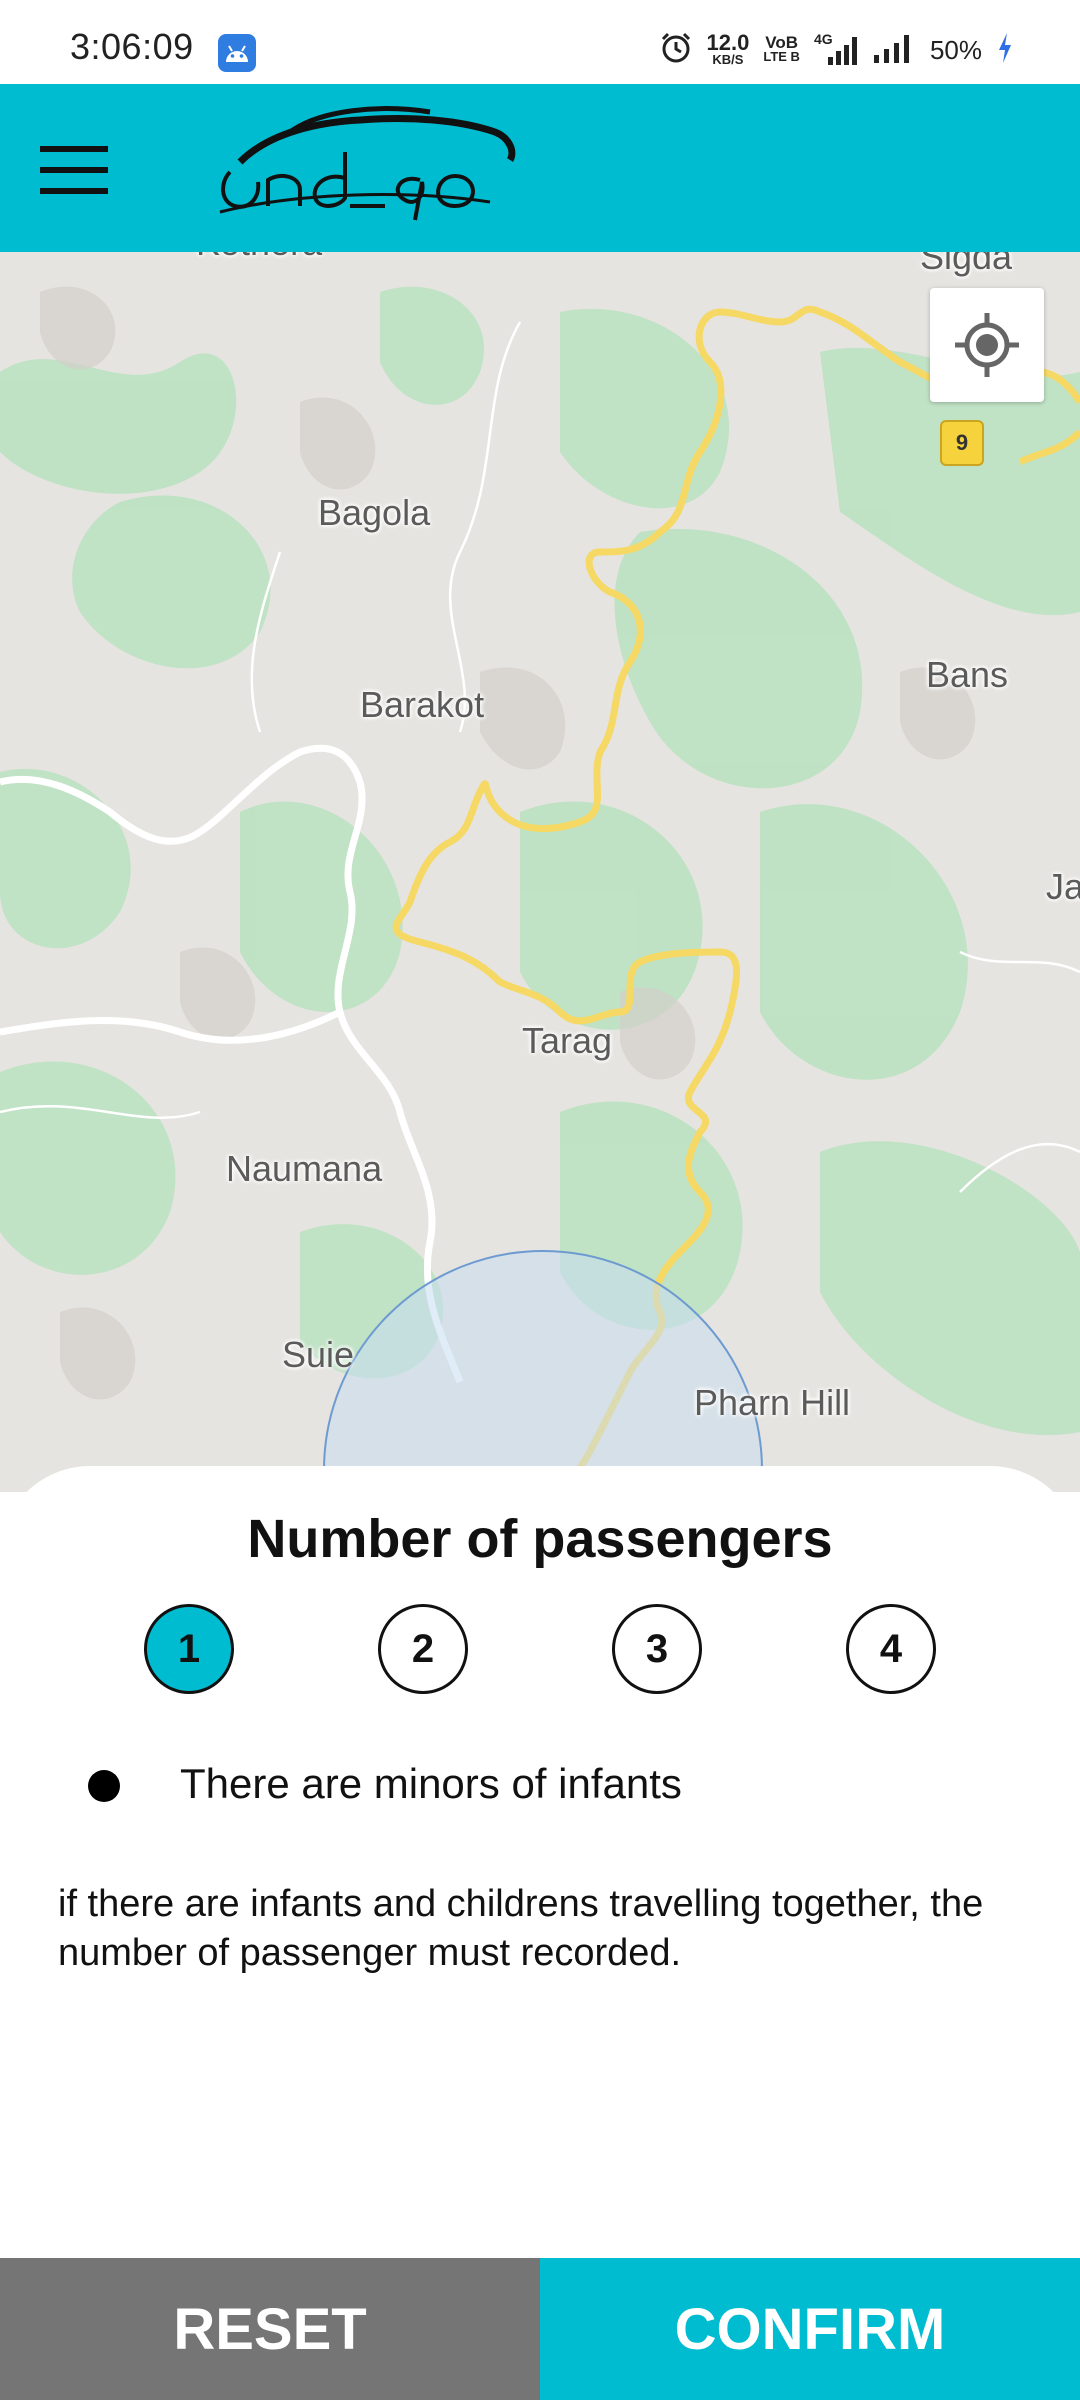  What do you see at coordinates (104, 1786) in the screenshot?
I see `minors-radio-button` at bounding box center [104, 1786].